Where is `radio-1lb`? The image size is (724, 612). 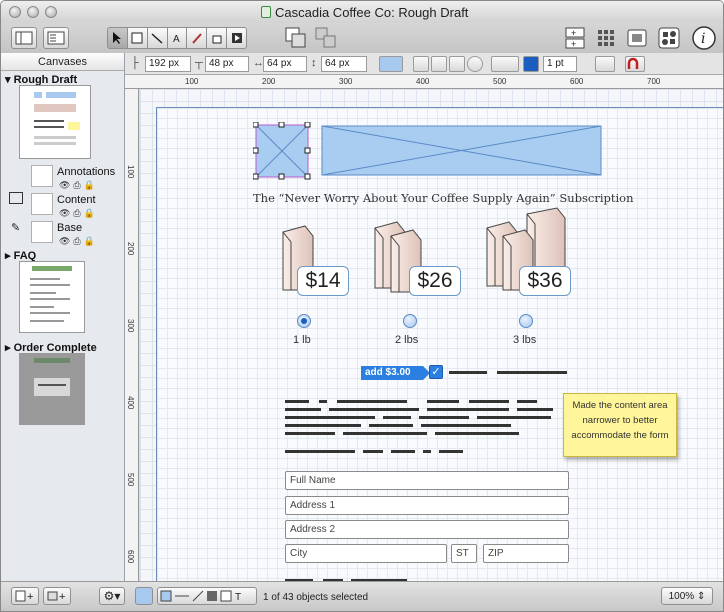 radio-1lb is located at coordinates (304, 321).